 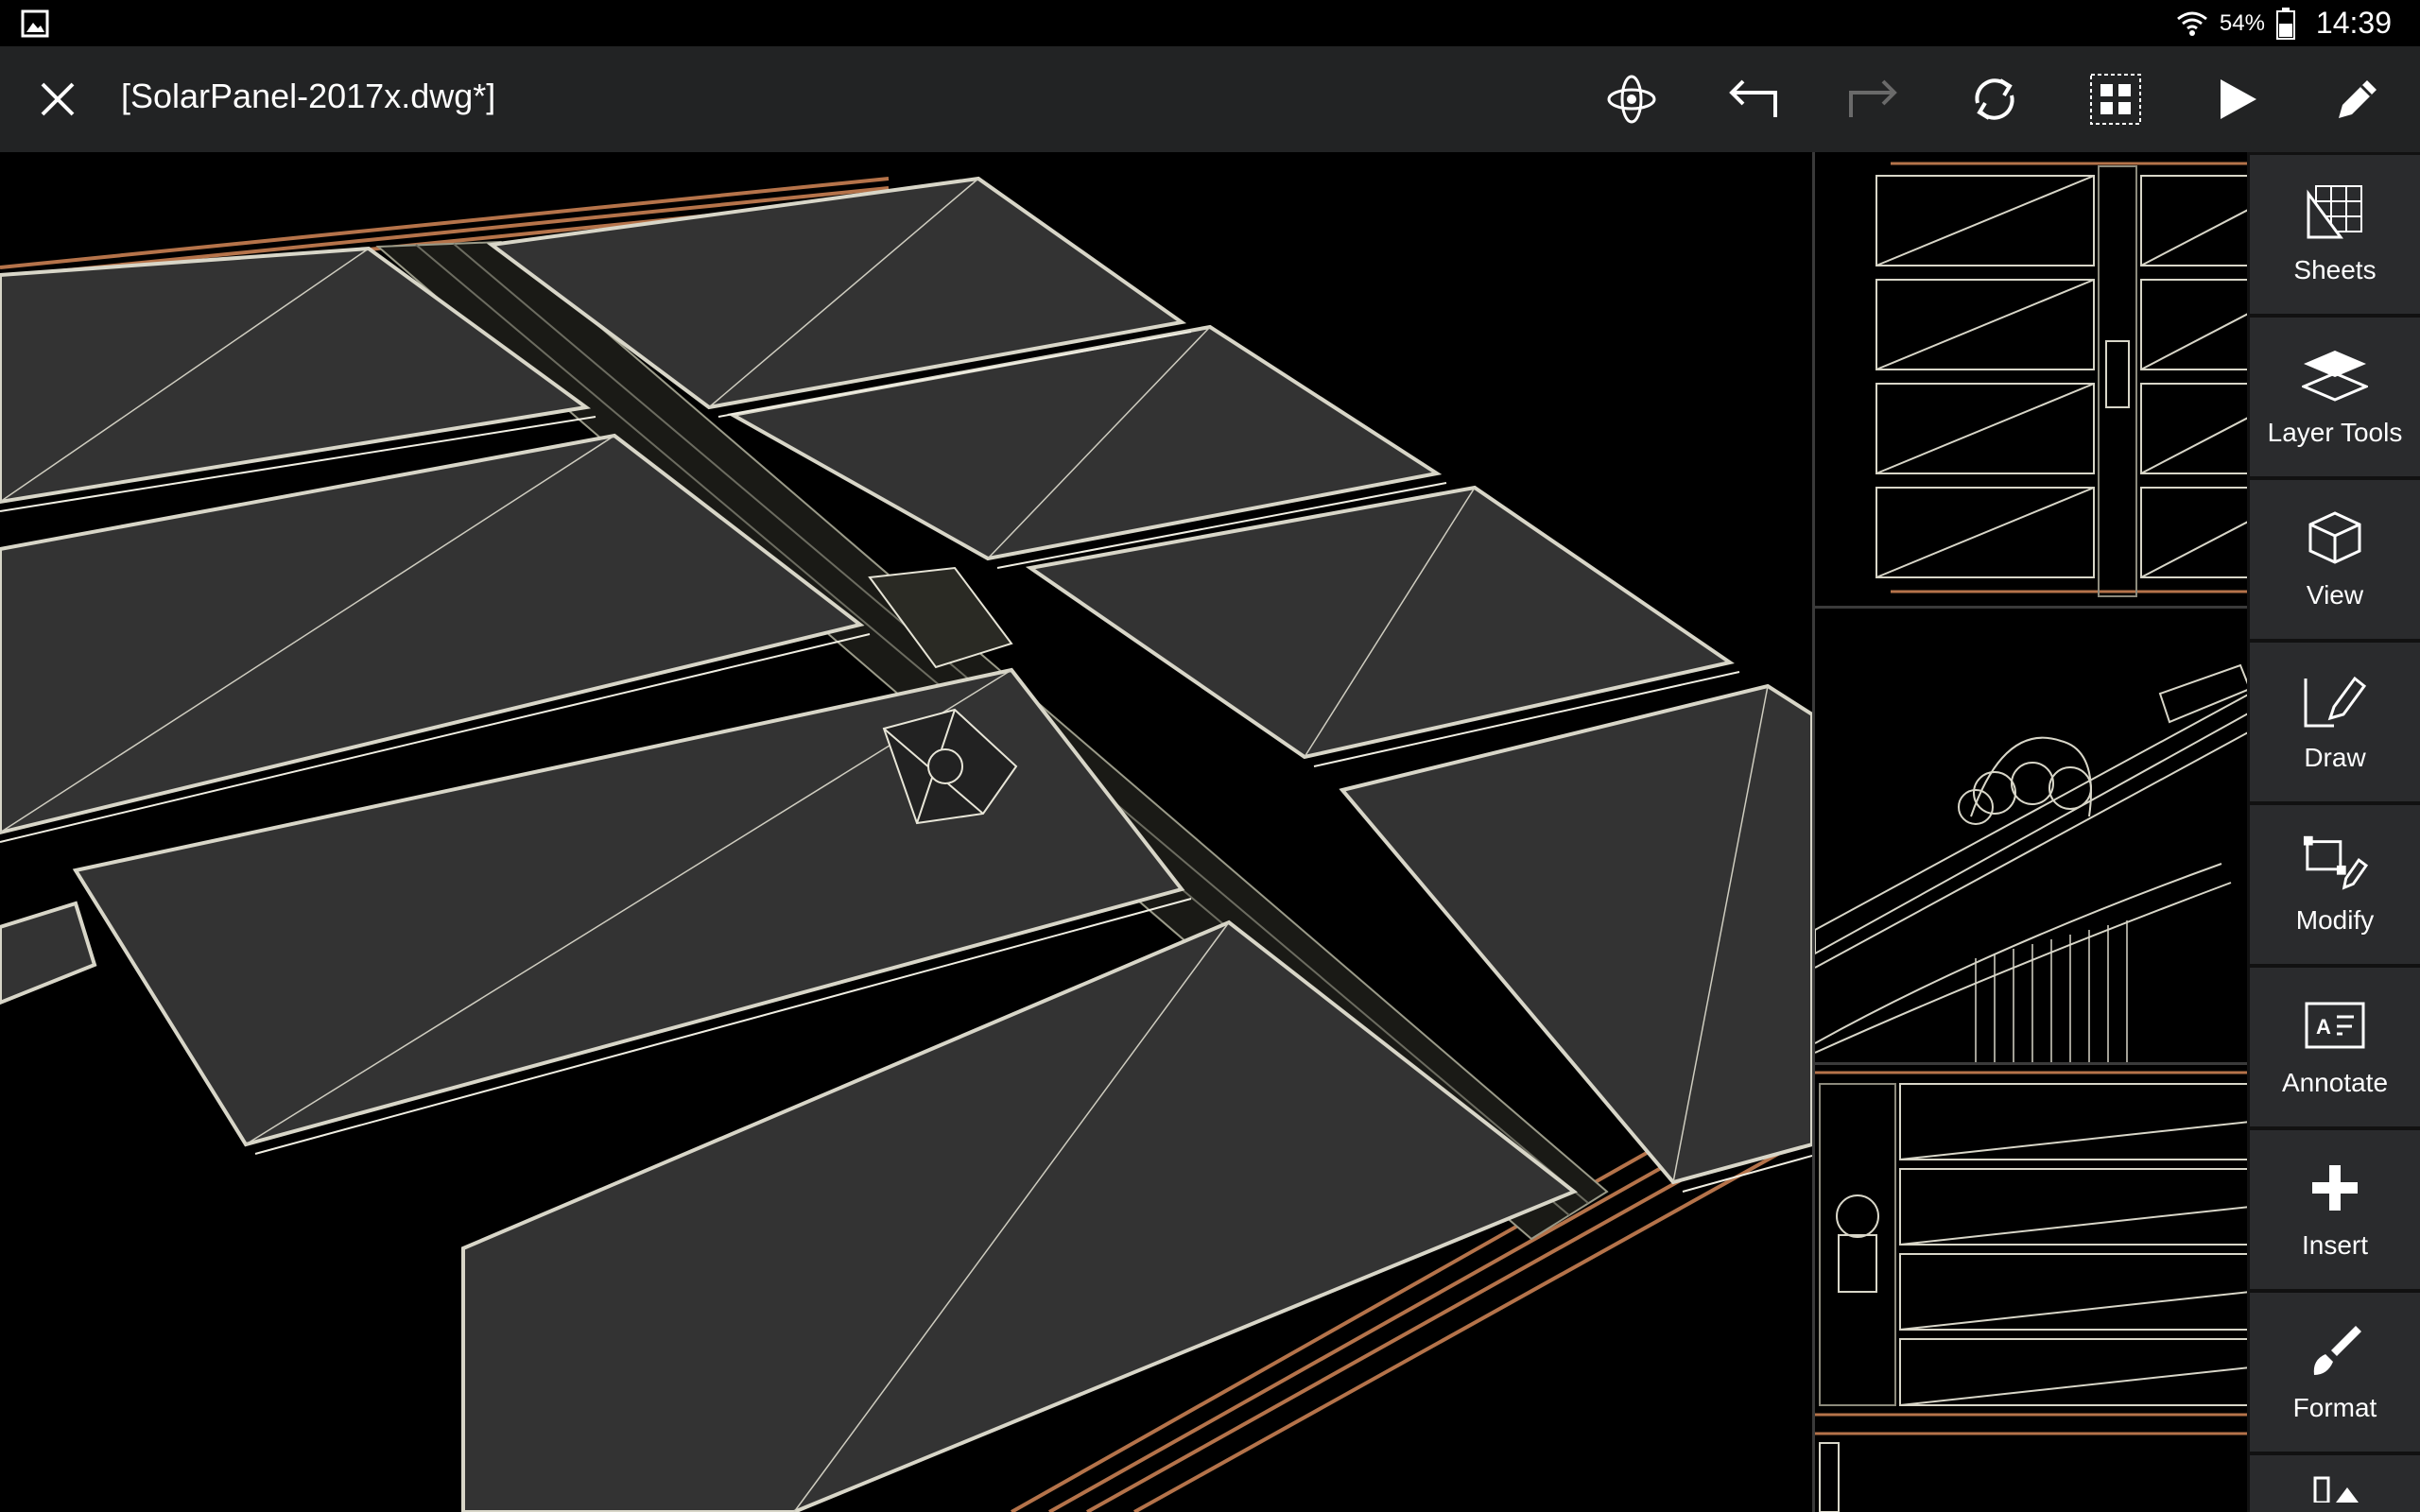 I want to click on clock: 14:39, so click(x=2353, y=23).